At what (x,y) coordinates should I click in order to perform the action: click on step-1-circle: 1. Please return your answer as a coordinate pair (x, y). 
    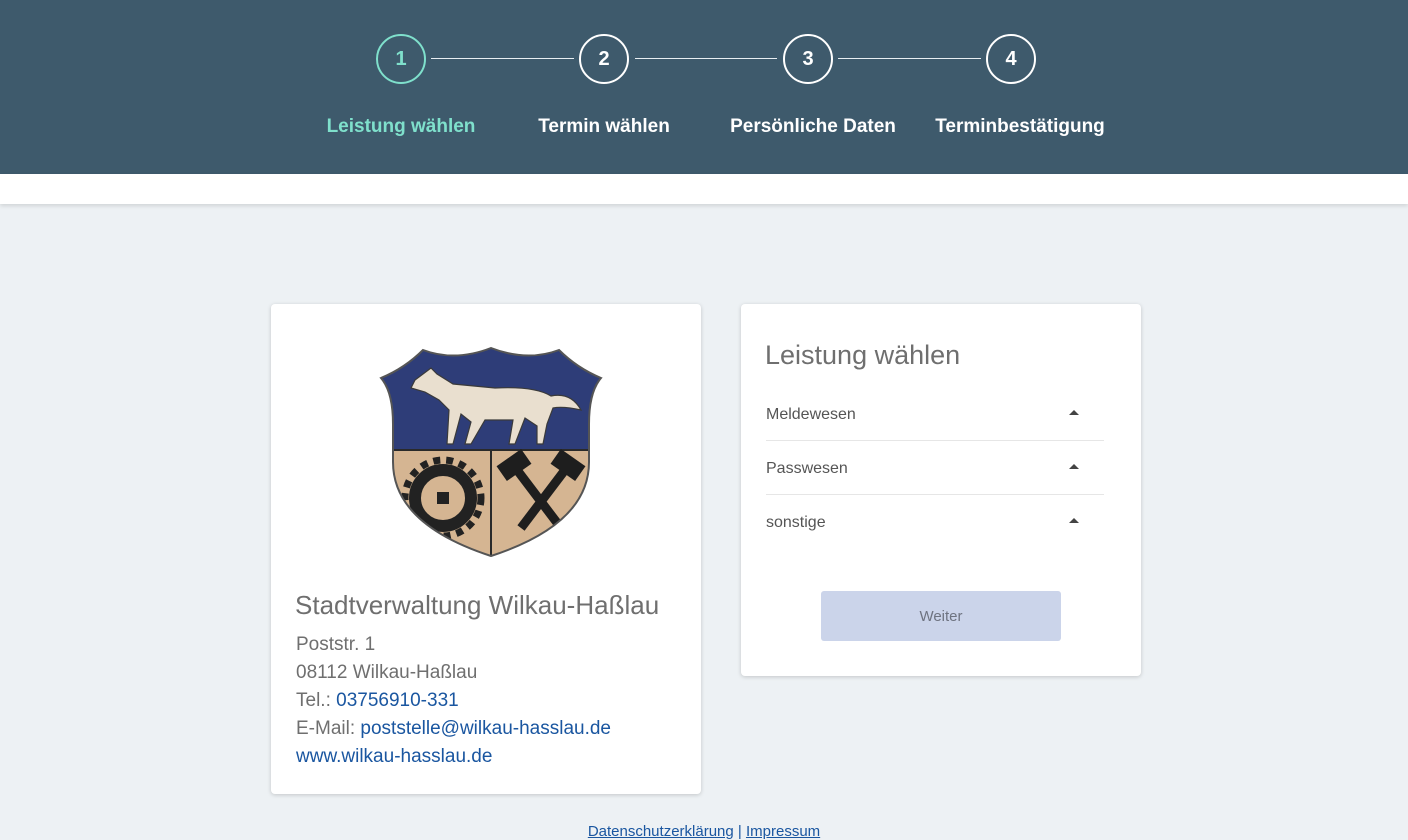
    Looking at the image, I should click on (401, 59).